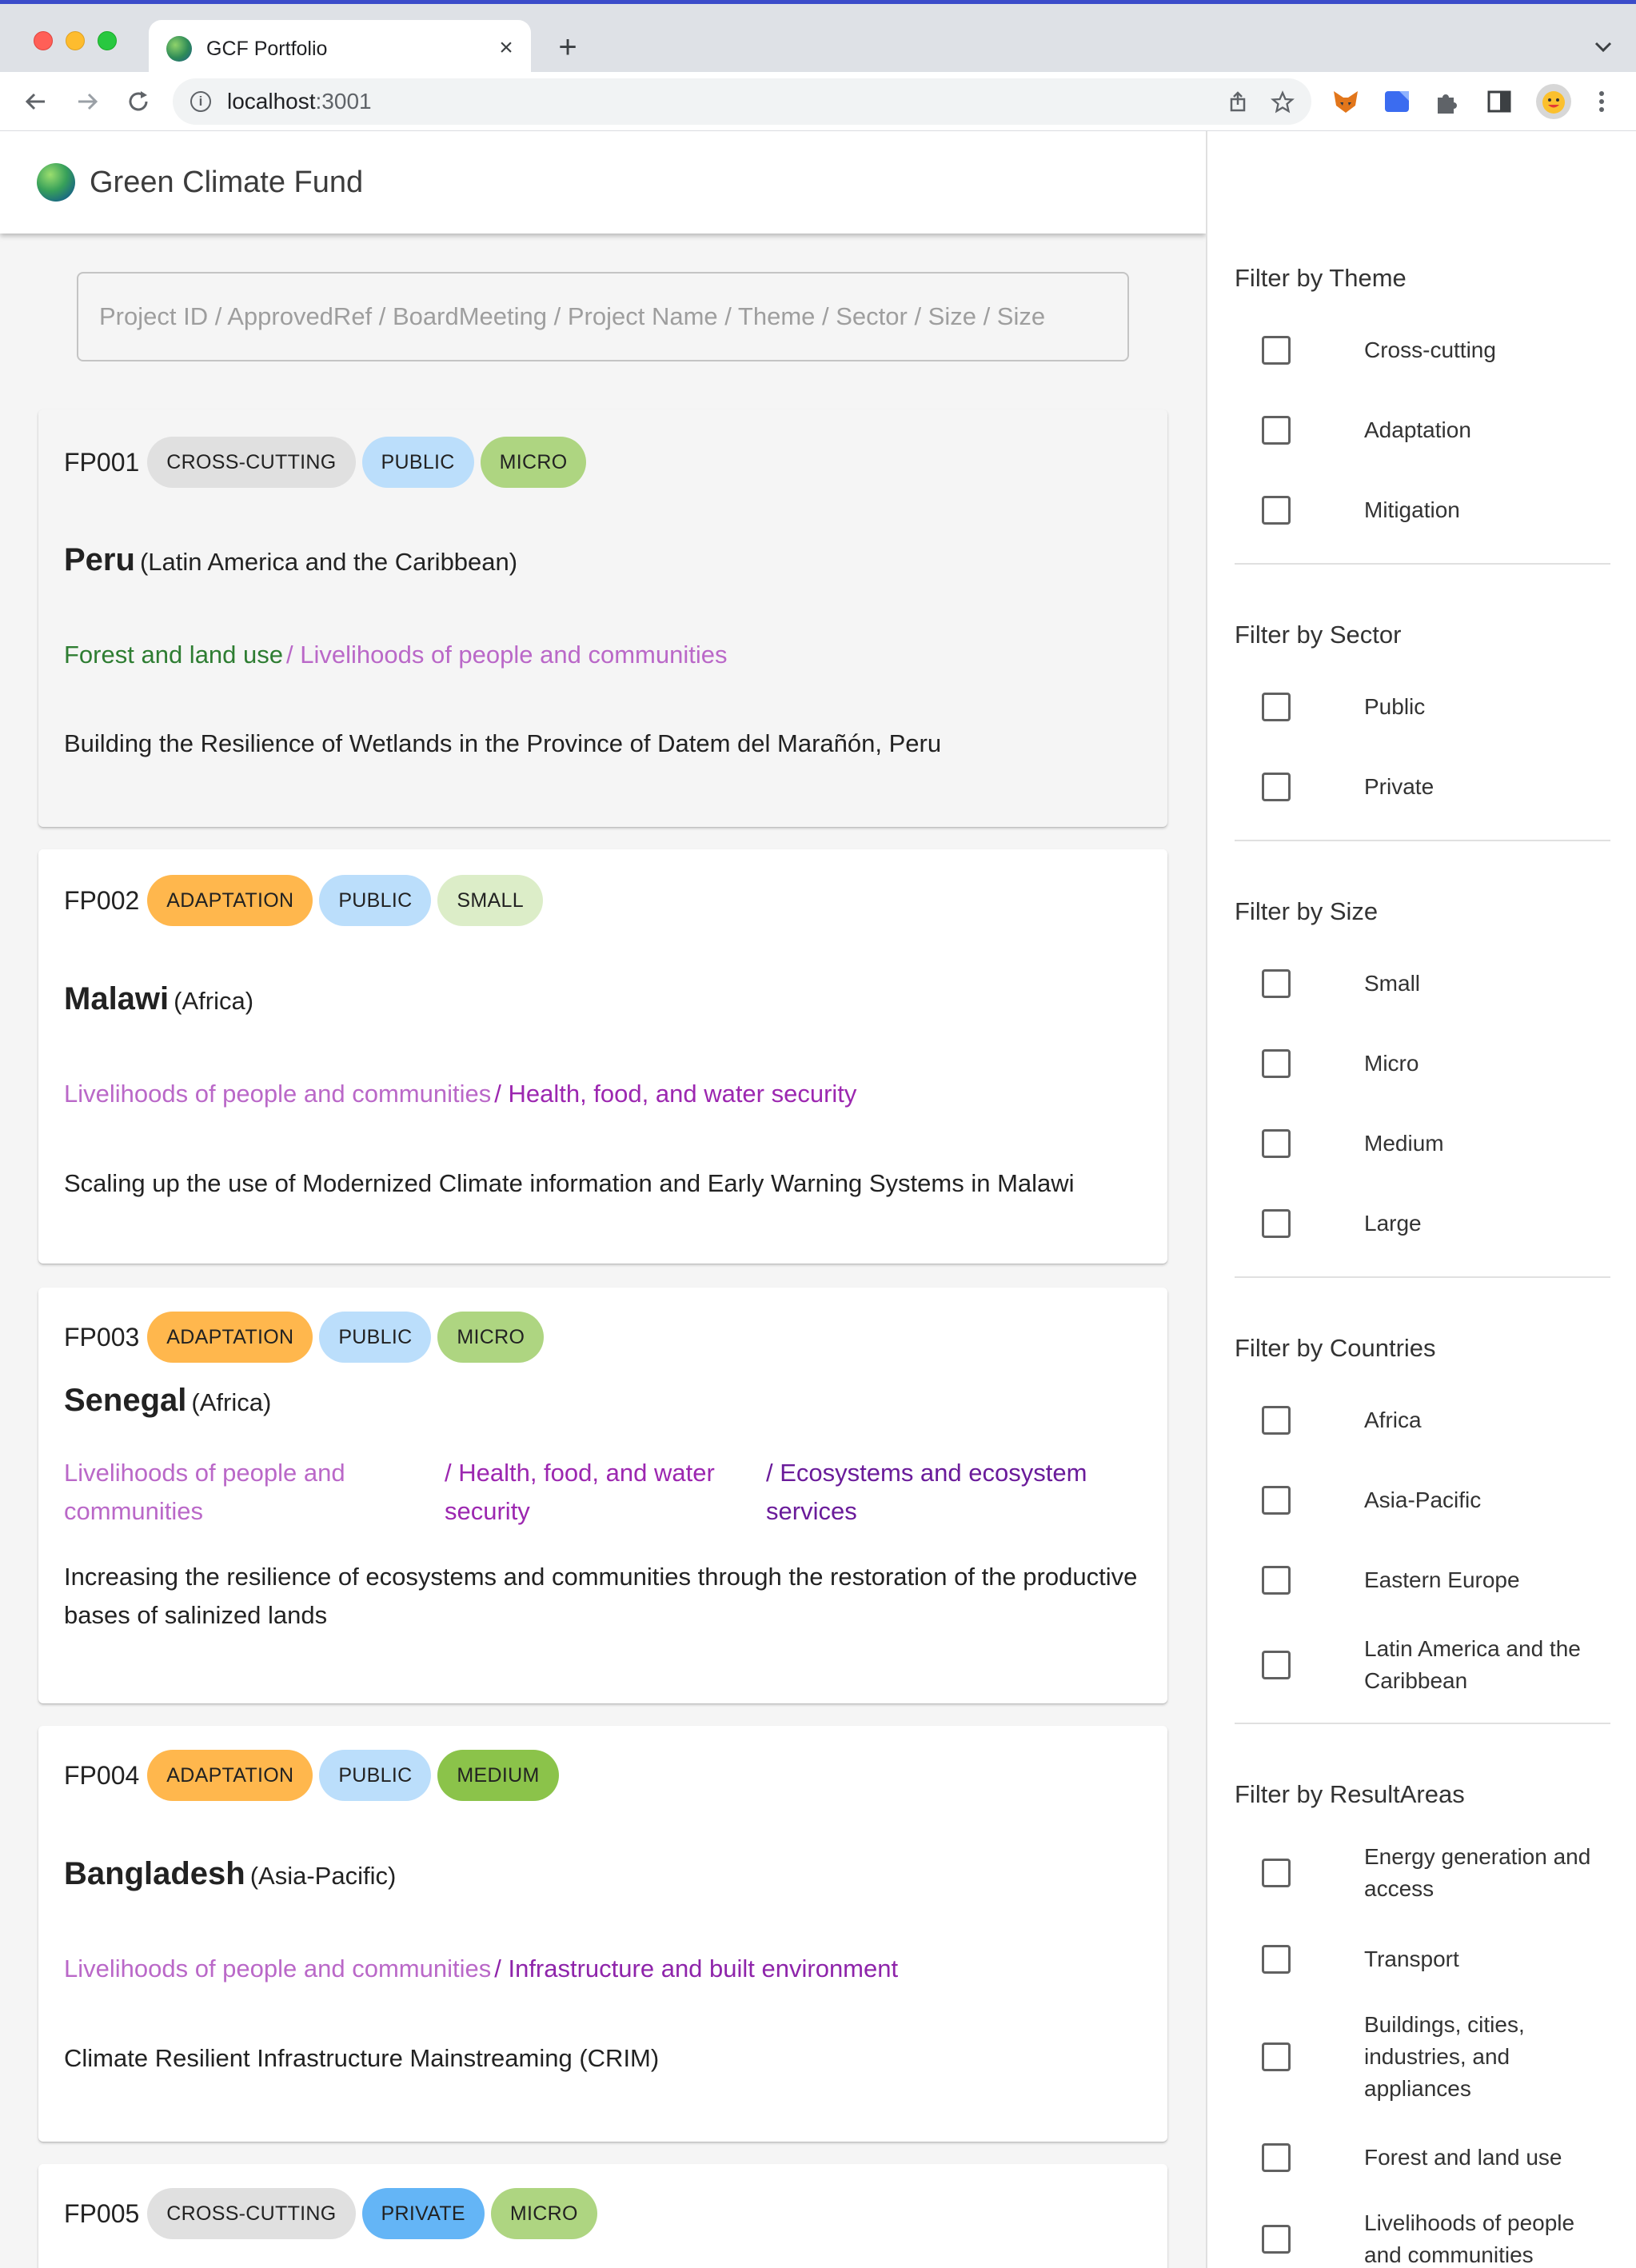 The height and width of the screenshot is (2268, 1636). What do you see at coordinates (1499, 101) in the screenshot?
I see `side-panel-icon` at bounding box center [1499, 101].